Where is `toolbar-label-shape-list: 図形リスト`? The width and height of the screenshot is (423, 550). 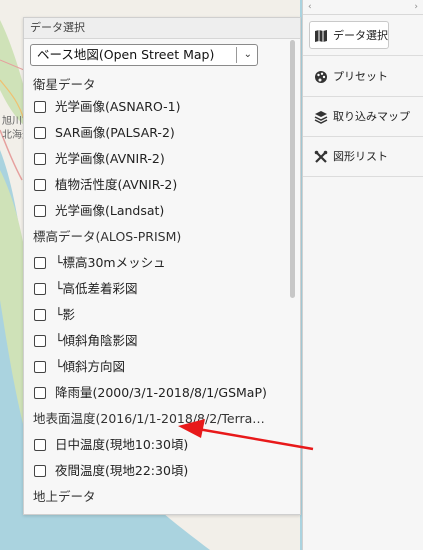 toolbar-label-shape-list: 図形リスト is located at coordinates (360, 156).